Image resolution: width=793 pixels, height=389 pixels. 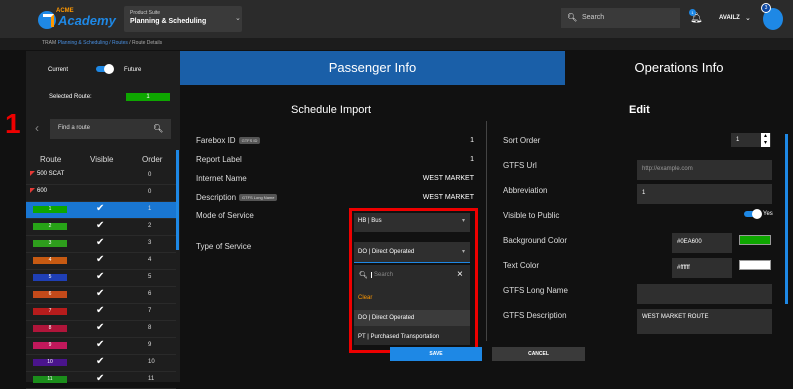 What do you see at coordinates (531, 215) in the screenshot?
I see `visible-to-public-label: Visible to Public` at bounding box center [531, 215].